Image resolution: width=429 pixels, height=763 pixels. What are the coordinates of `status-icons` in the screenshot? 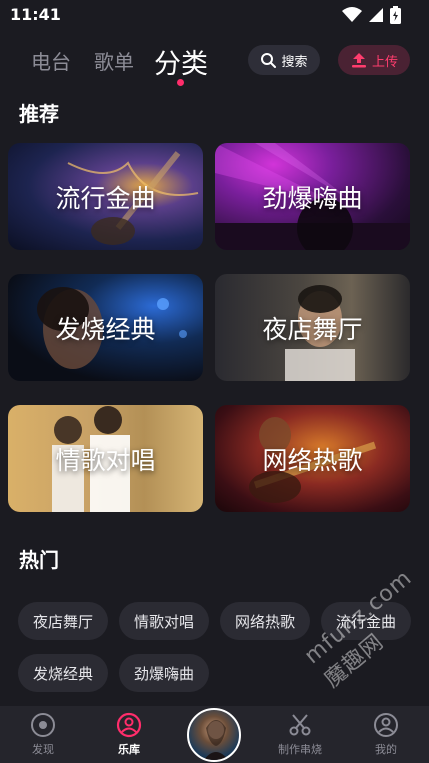 It's located at (371, 15).